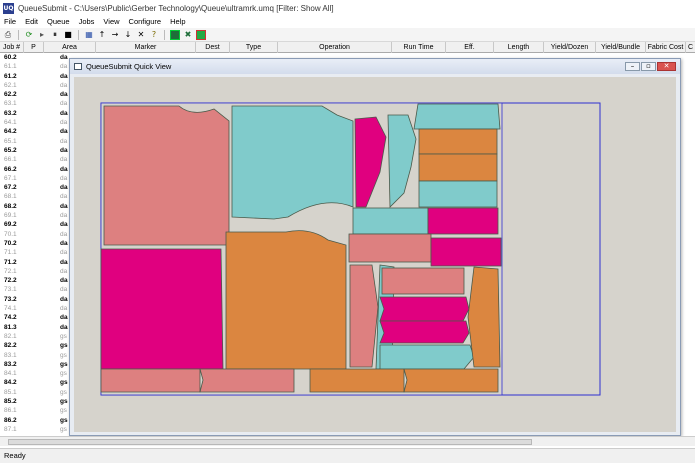  What do you see at coordinates (34, 224) in the screenshot?
I see `table-row: 69.2 da` at bounding box center [34, 224].